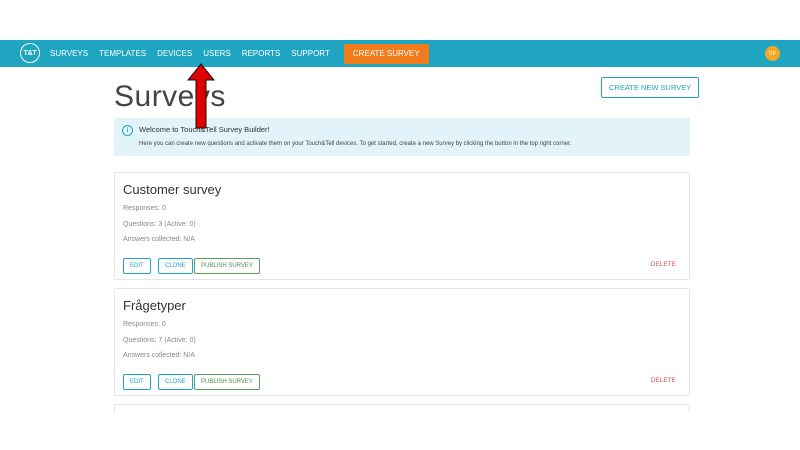 Image resolution: width=800 pixels, height=450 pixels. I want to click on survey-title: Customer survey, so click(172, 189).